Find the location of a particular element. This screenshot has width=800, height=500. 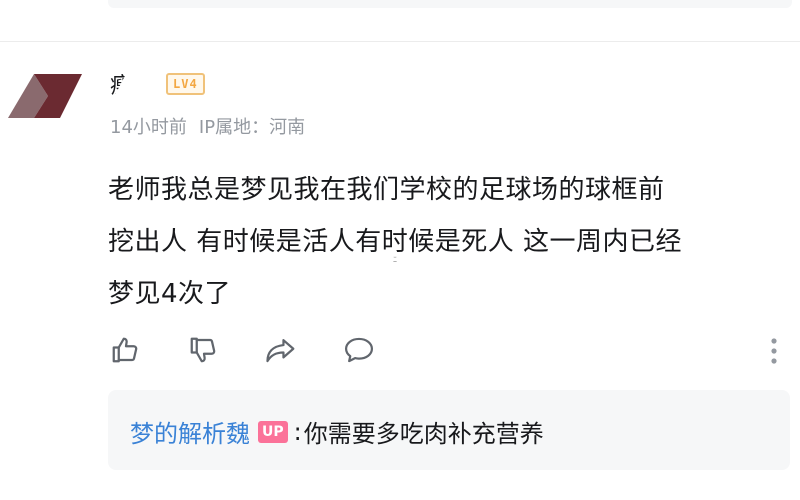

reply-button is located at coordinates (359, 350).